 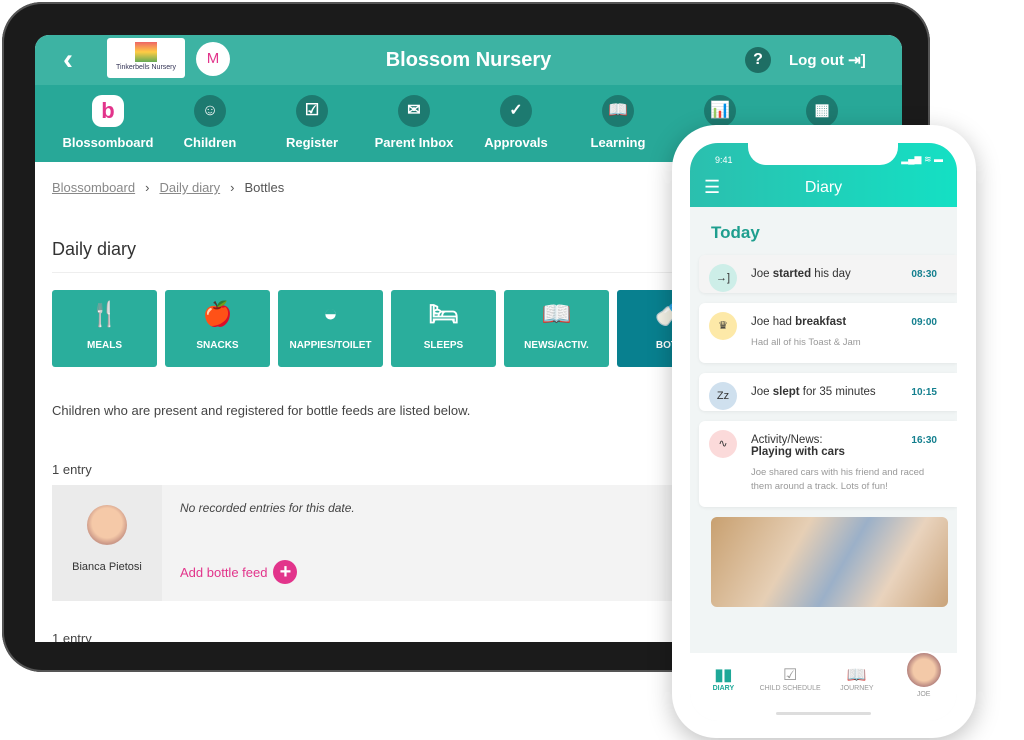 What do you see at coordinates (217, 345) in the screenshot?
I see `tile-label: SNACKS` at bounding box center [217, 345].